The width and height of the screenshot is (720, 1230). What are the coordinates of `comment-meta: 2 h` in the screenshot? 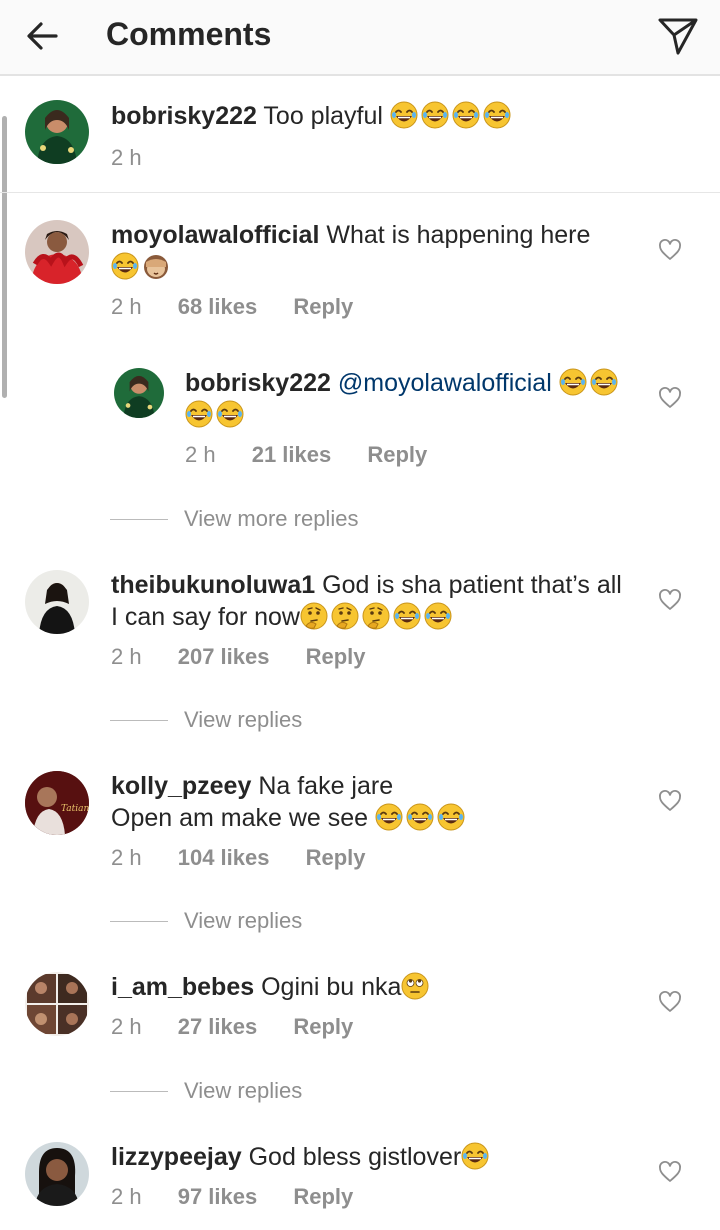 It's located at (141, 158).